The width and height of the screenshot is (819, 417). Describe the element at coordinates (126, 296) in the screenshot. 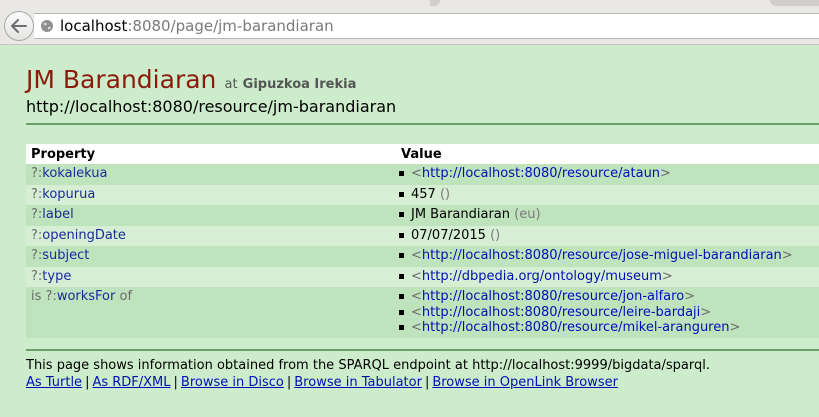

I see `inverse-of-label: of` at that location.